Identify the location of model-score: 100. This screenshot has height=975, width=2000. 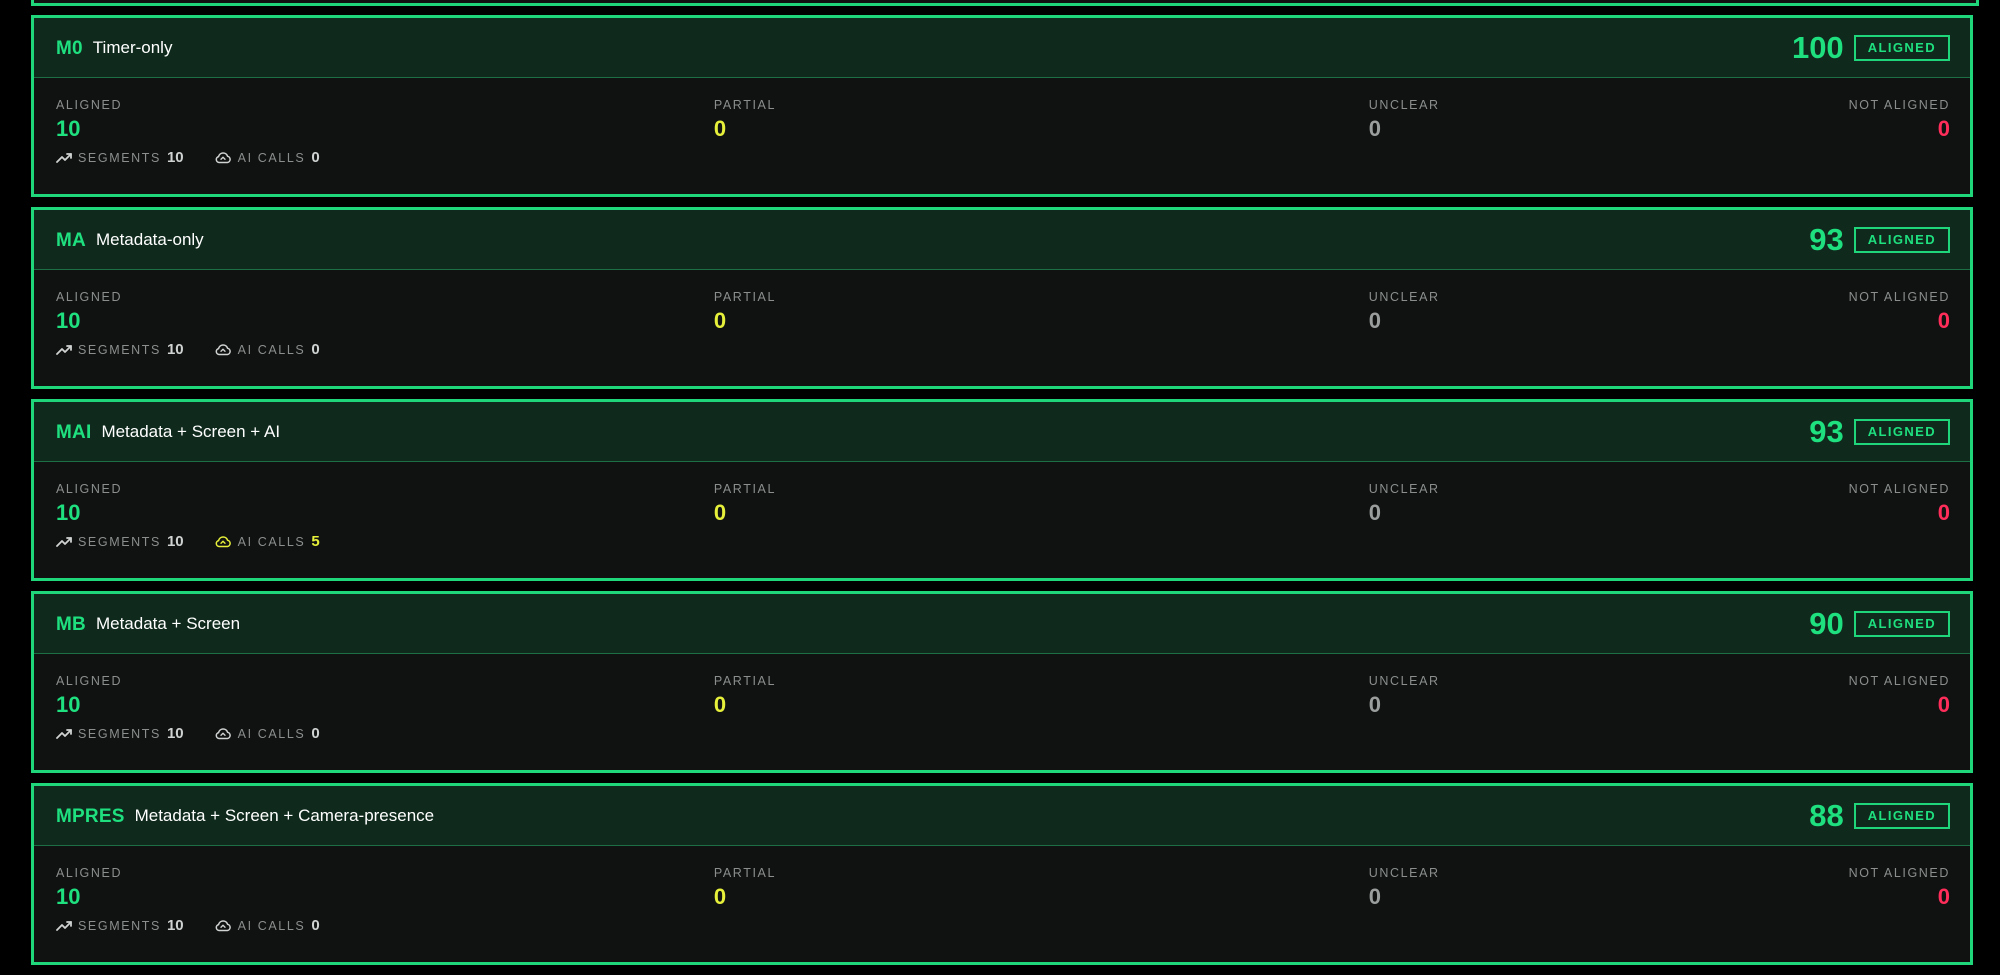
(1817, 47).